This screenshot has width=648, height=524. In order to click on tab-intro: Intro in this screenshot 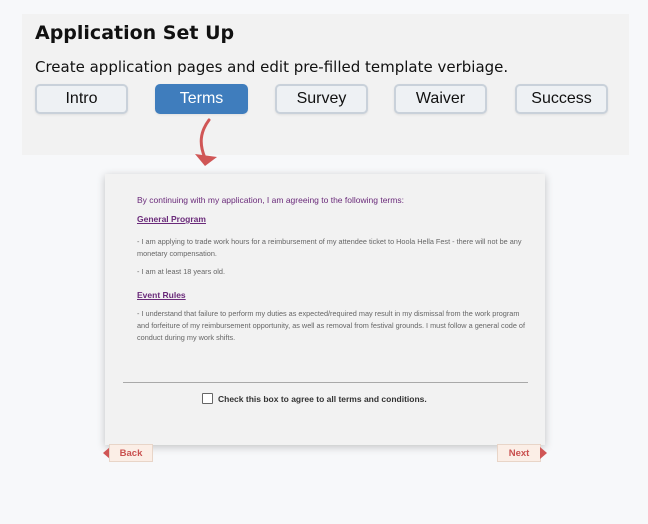, I will do `click(81, 99)`.